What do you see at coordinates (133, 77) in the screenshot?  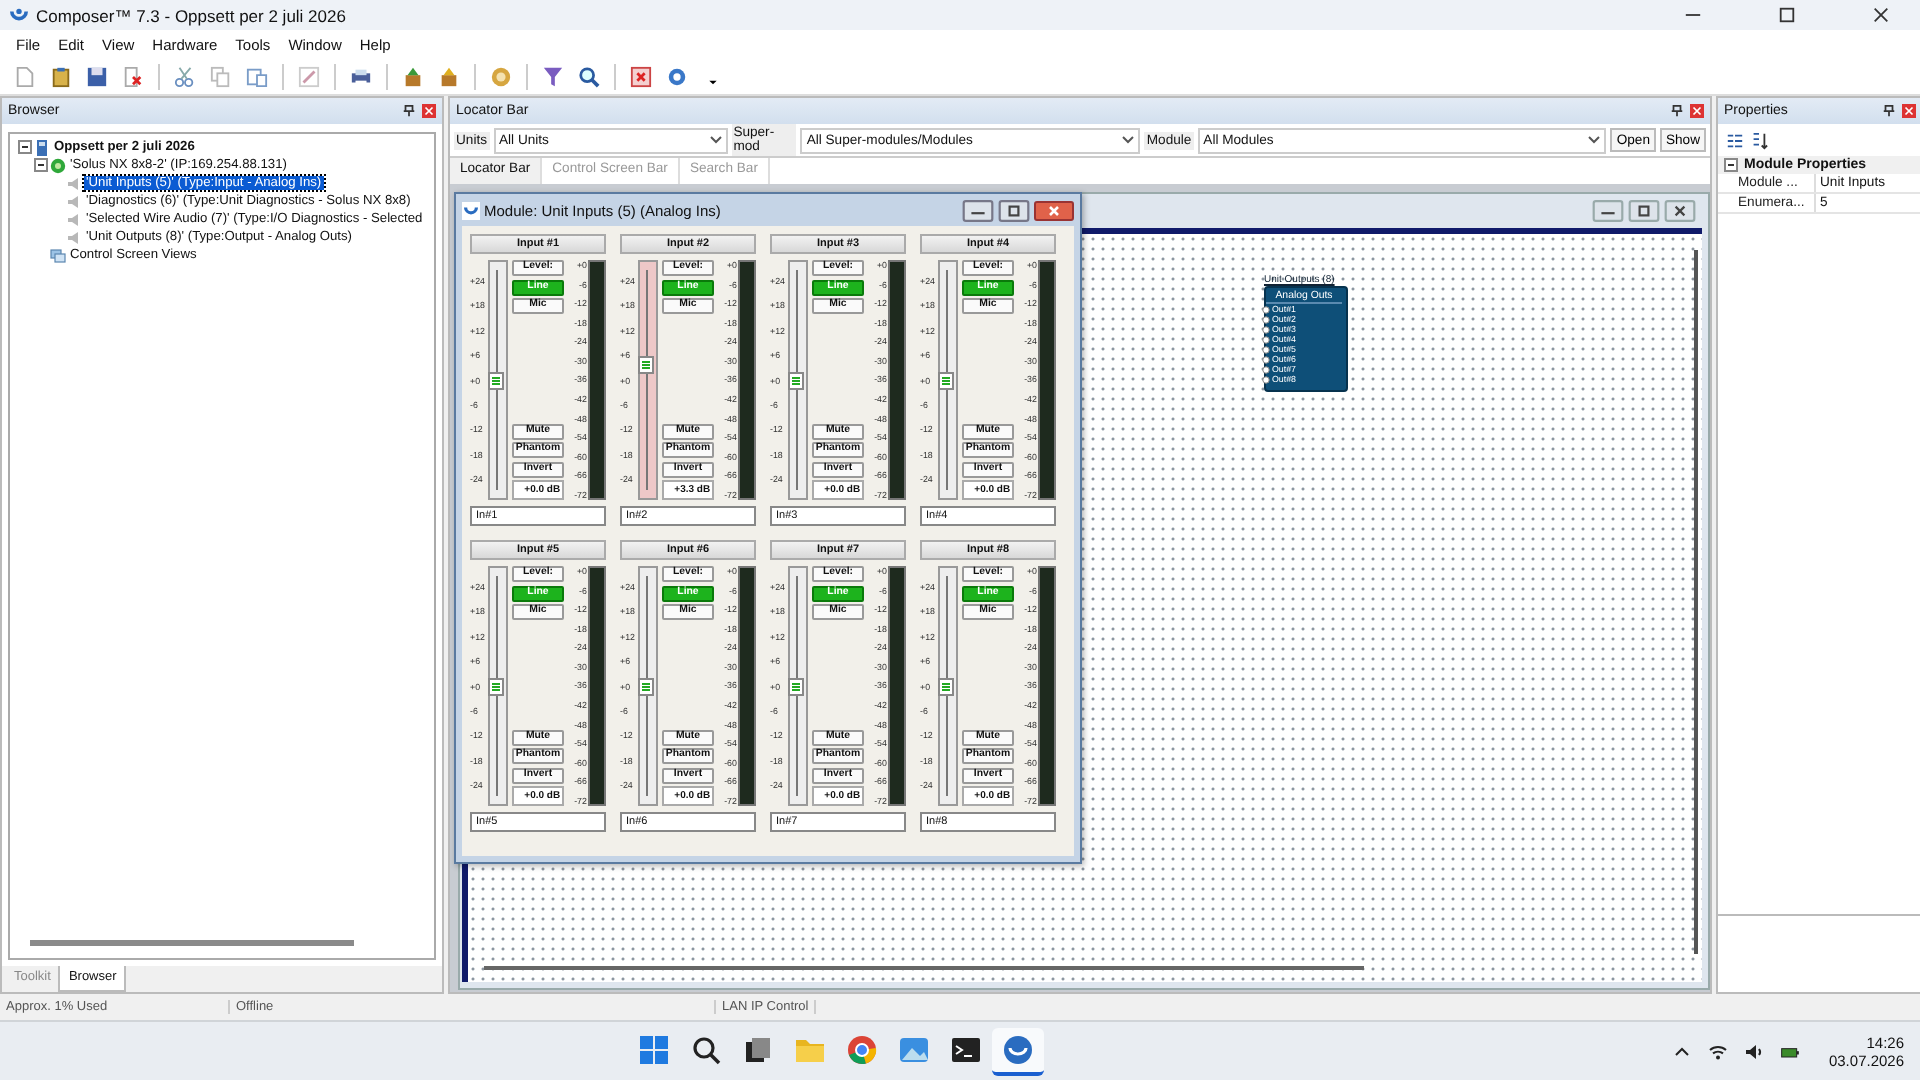 I see `delete-document-icon` at bounding box center [133, 77].